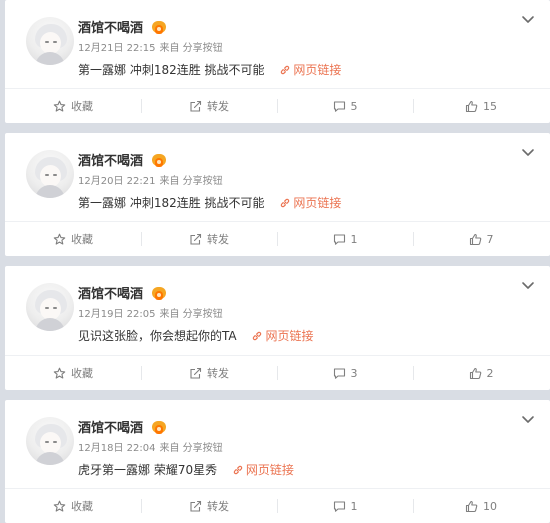 The height and width of the screenshot is (523, 550). Describe the element at coordinates (116, 314) in the screenshot. I see `post-time: 12月19日 22:05` at that location.